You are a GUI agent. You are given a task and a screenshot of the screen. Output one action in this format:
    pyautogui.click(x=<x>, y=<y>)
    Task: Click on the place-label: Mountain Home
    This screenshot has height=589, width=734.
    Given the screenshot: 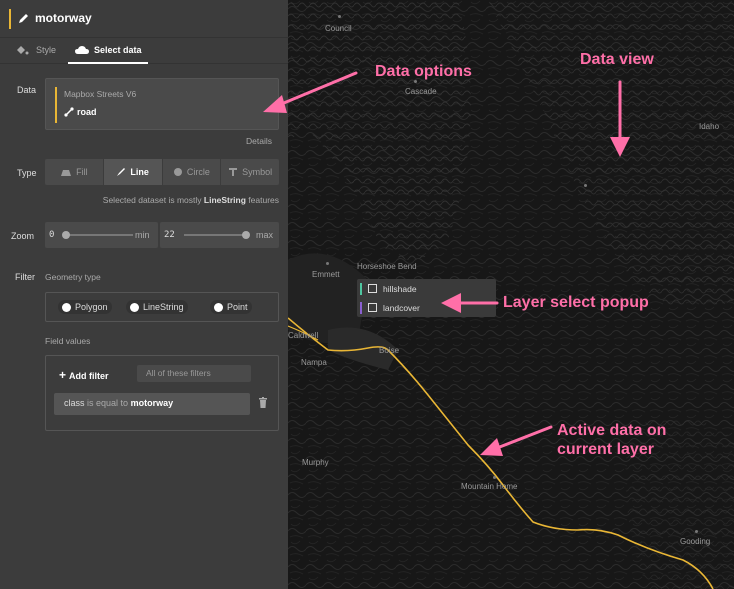 What is the action you would take?
    pyautogui.click(x=489, y=486)
    